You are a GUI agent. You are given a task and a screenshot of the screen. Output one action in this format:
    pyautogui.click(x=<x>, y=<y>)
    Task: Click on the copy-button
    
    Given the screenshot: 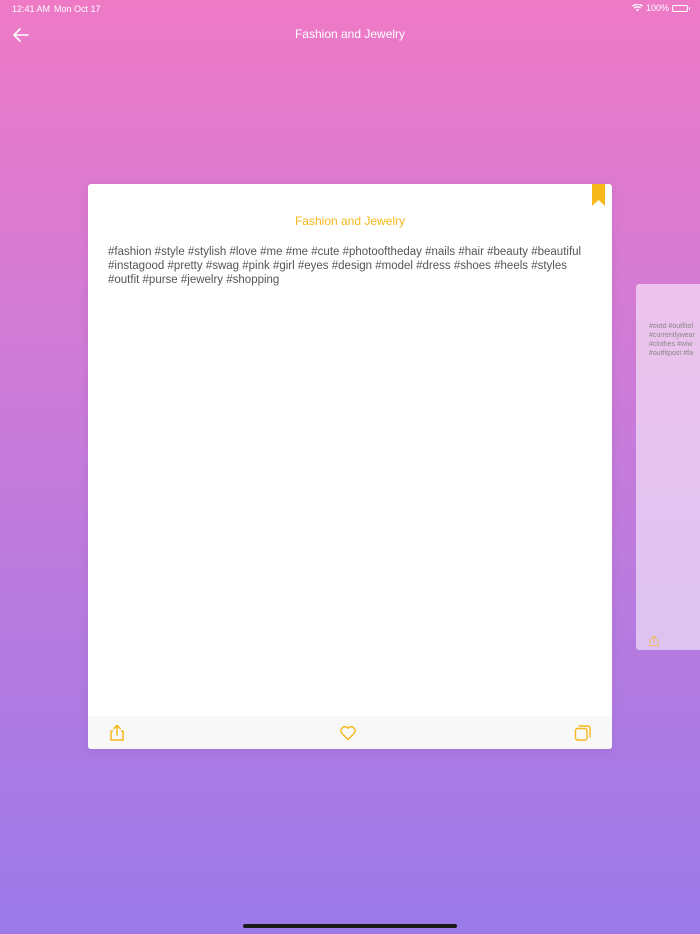 What is the action you would take?
    pyautogui.click(x=583, y=733)
    